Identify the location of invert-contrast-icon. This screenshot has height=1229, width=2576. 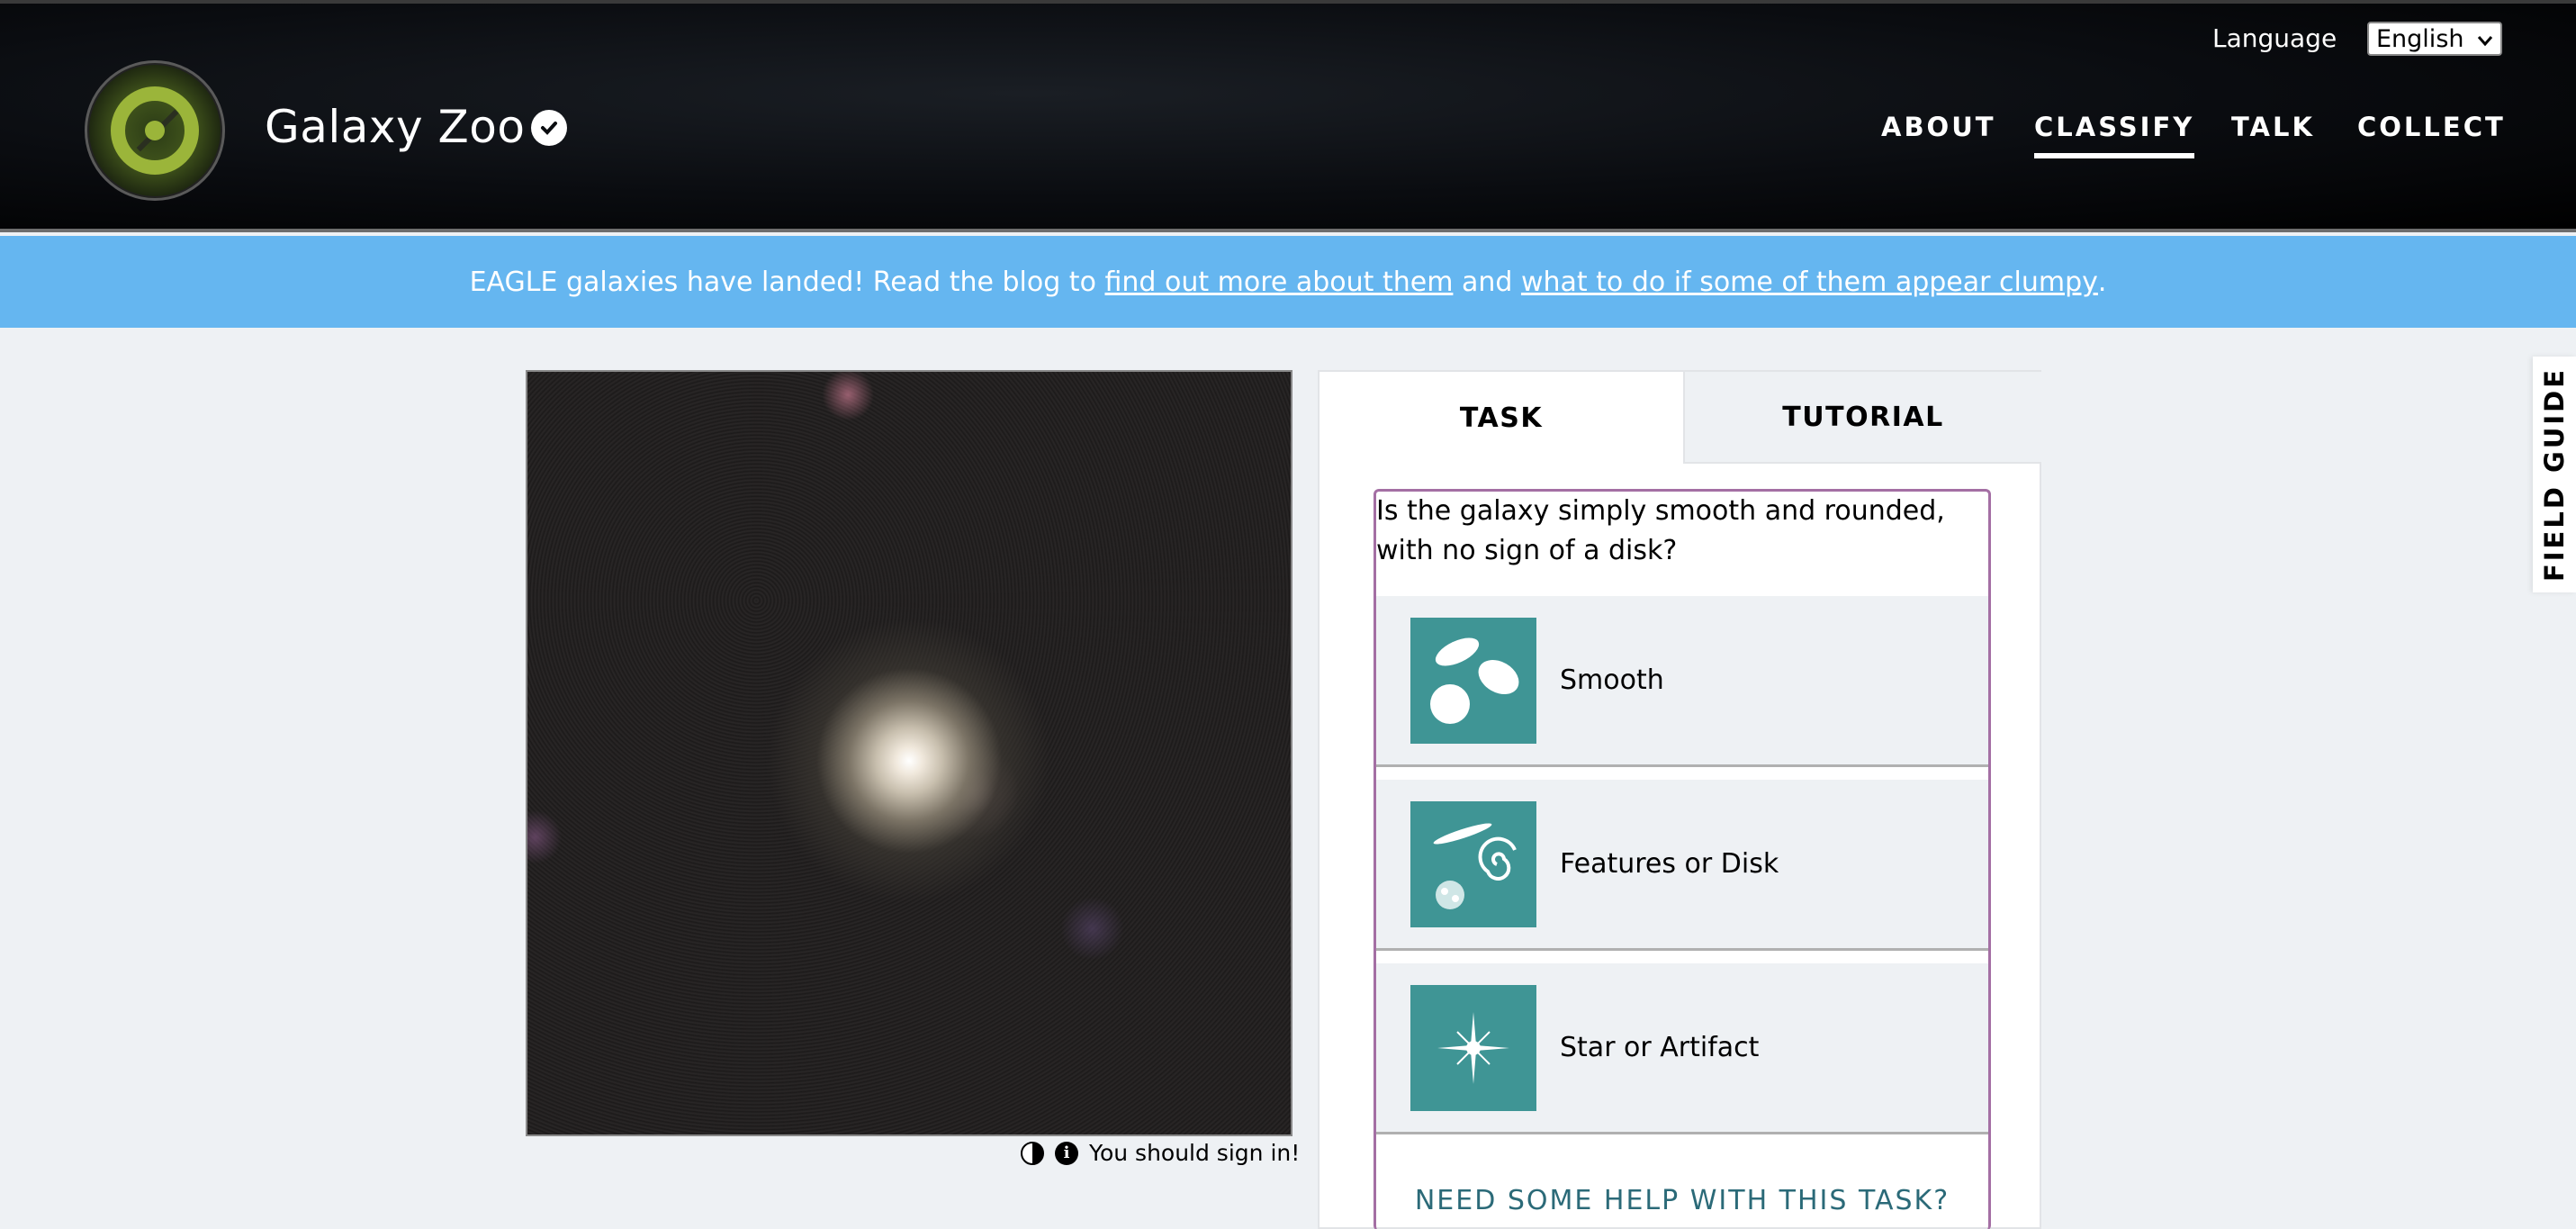
(1032, 1153).